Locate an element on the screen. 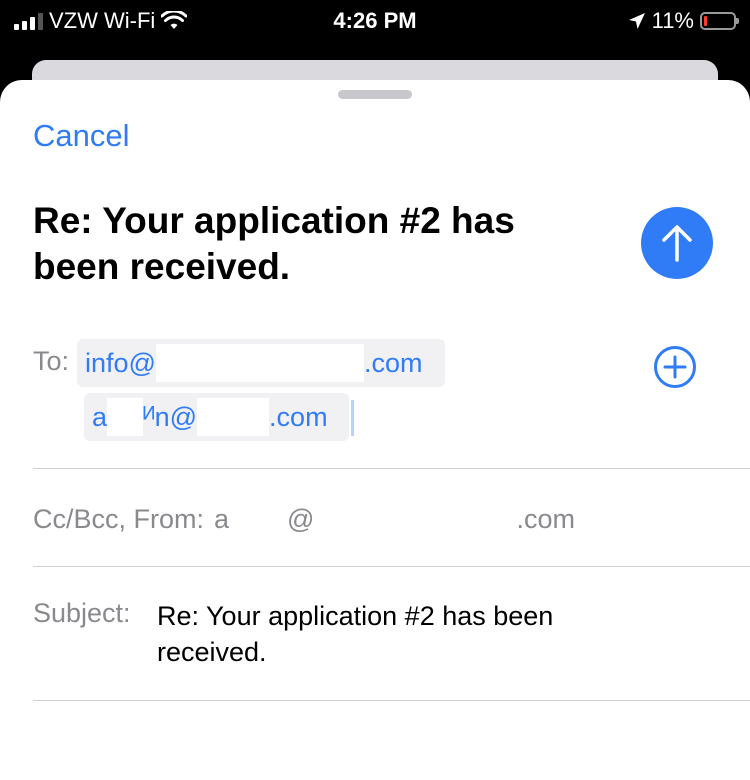 This screenshot has width=750, height=780. plus-circle-icon is located at coordinates (675, 367).